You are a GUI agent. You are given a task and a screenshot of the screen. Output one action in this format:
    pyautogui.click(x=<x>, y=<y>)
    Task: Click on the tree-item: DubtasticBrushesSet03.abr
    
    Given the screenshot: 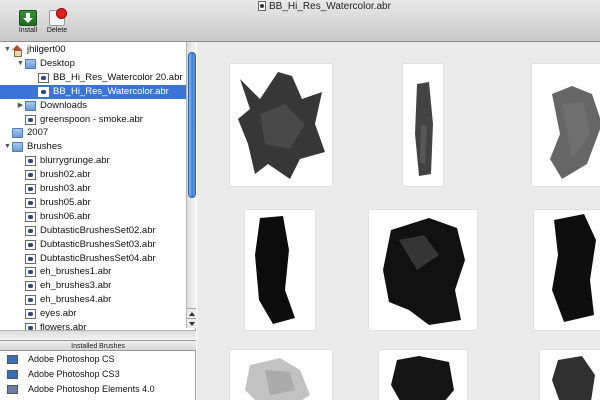 What is the action you would take?
    pyautogui.click(x=93, y=245)
    